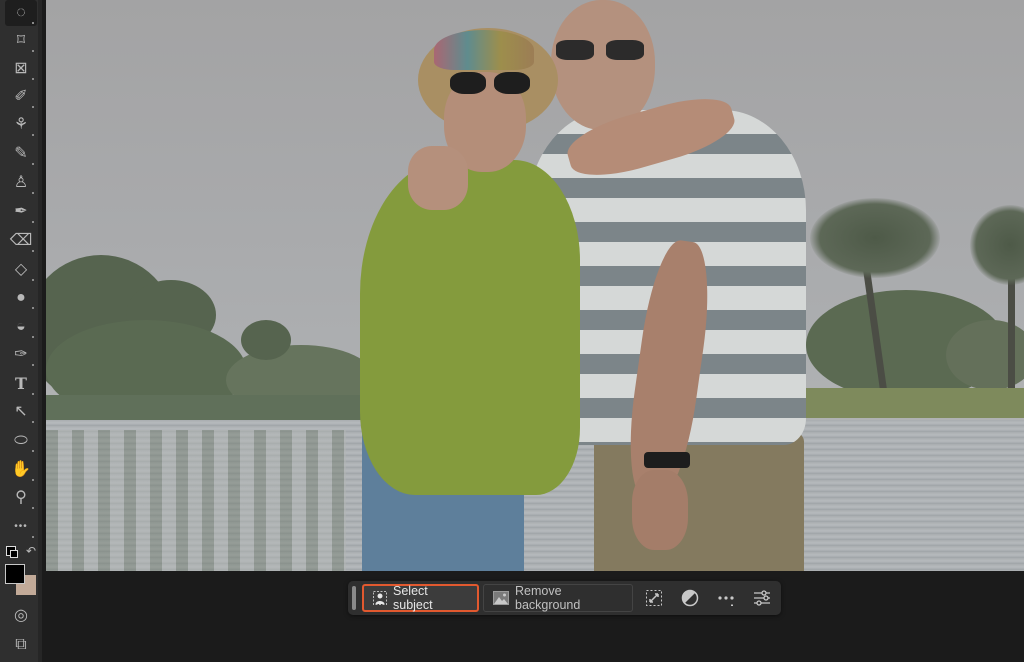 This screenshot has height=662, width=1024. Describe the element at coordinates (726, 601) in the screenshot. I see `more-icon` at that location.